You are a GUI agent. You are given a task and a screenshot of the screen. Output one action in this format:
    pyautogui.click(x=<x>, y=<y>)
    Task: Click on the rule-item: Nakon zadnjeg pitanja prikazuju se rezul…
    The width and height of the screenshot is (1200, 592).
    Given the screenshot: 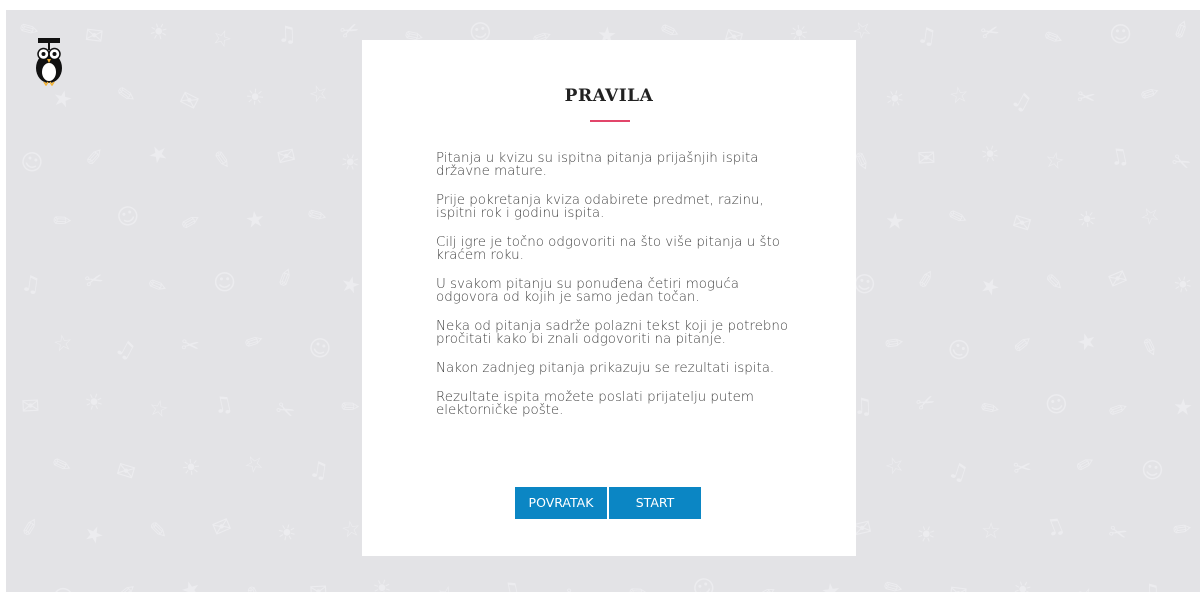 What is the action you would take?
    pyautogui.click(x=605, y=368)
    